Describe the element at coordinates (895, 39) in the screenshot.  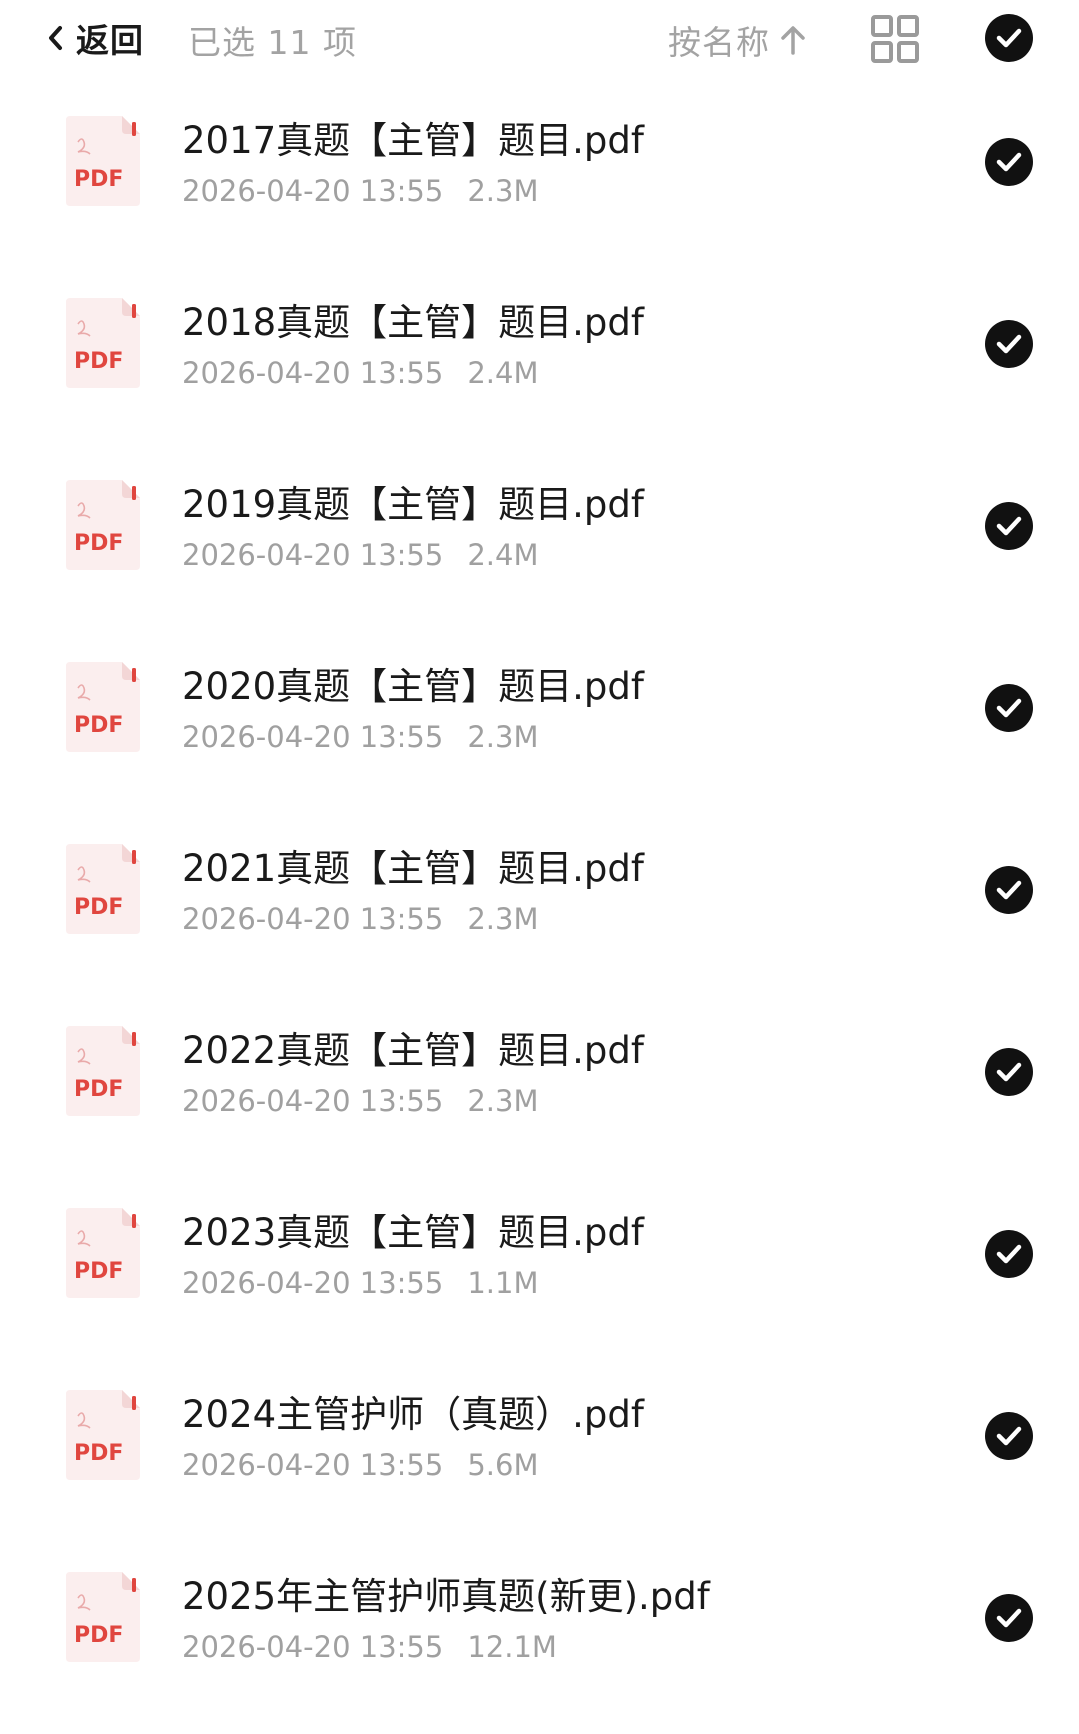
I see `grid-view-button` at that location.